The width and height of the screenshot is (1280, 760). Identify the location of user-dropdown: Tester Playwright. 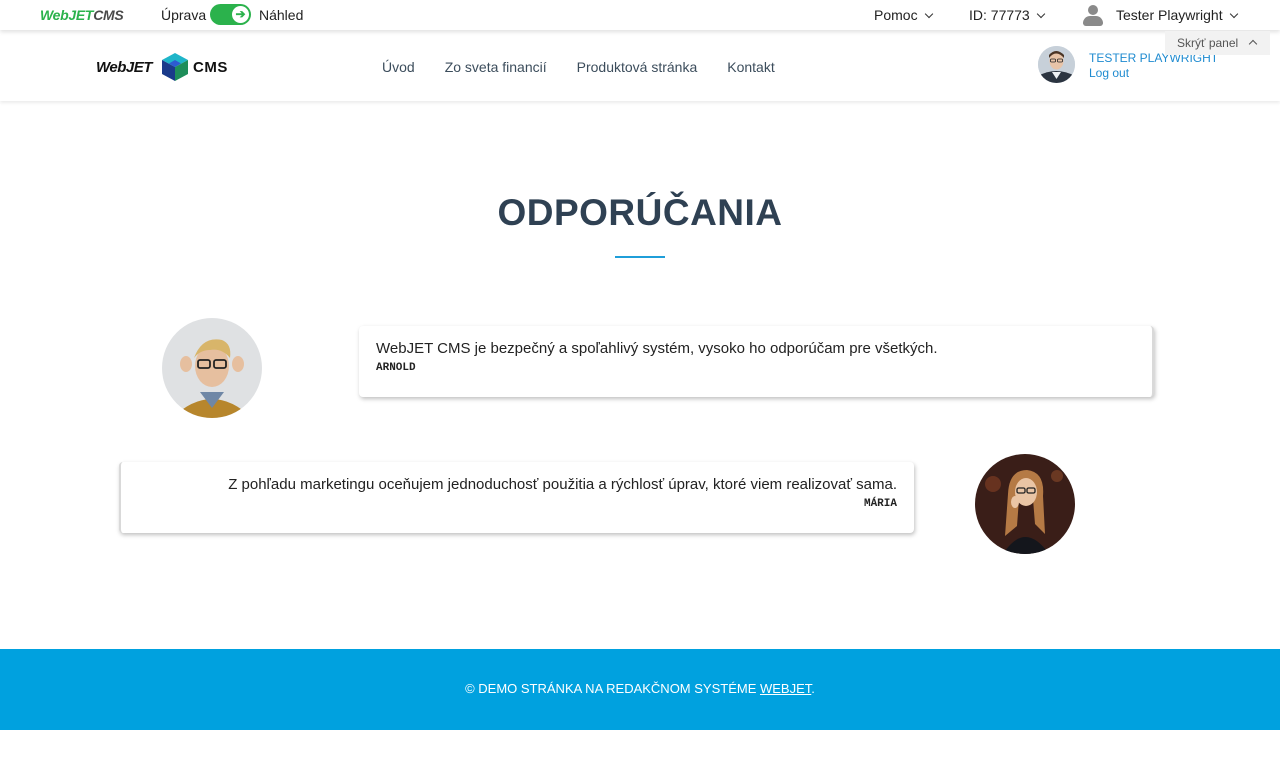
(1177, 15).